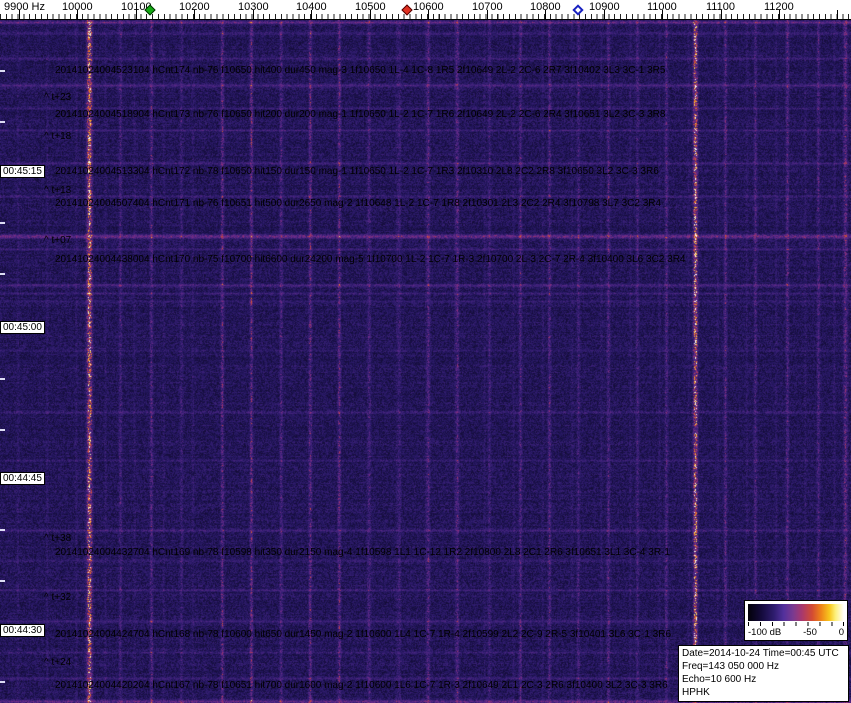 The image size is (851, 703). I want to click on event-time-marker: ^ t+32, so click(58, 597).